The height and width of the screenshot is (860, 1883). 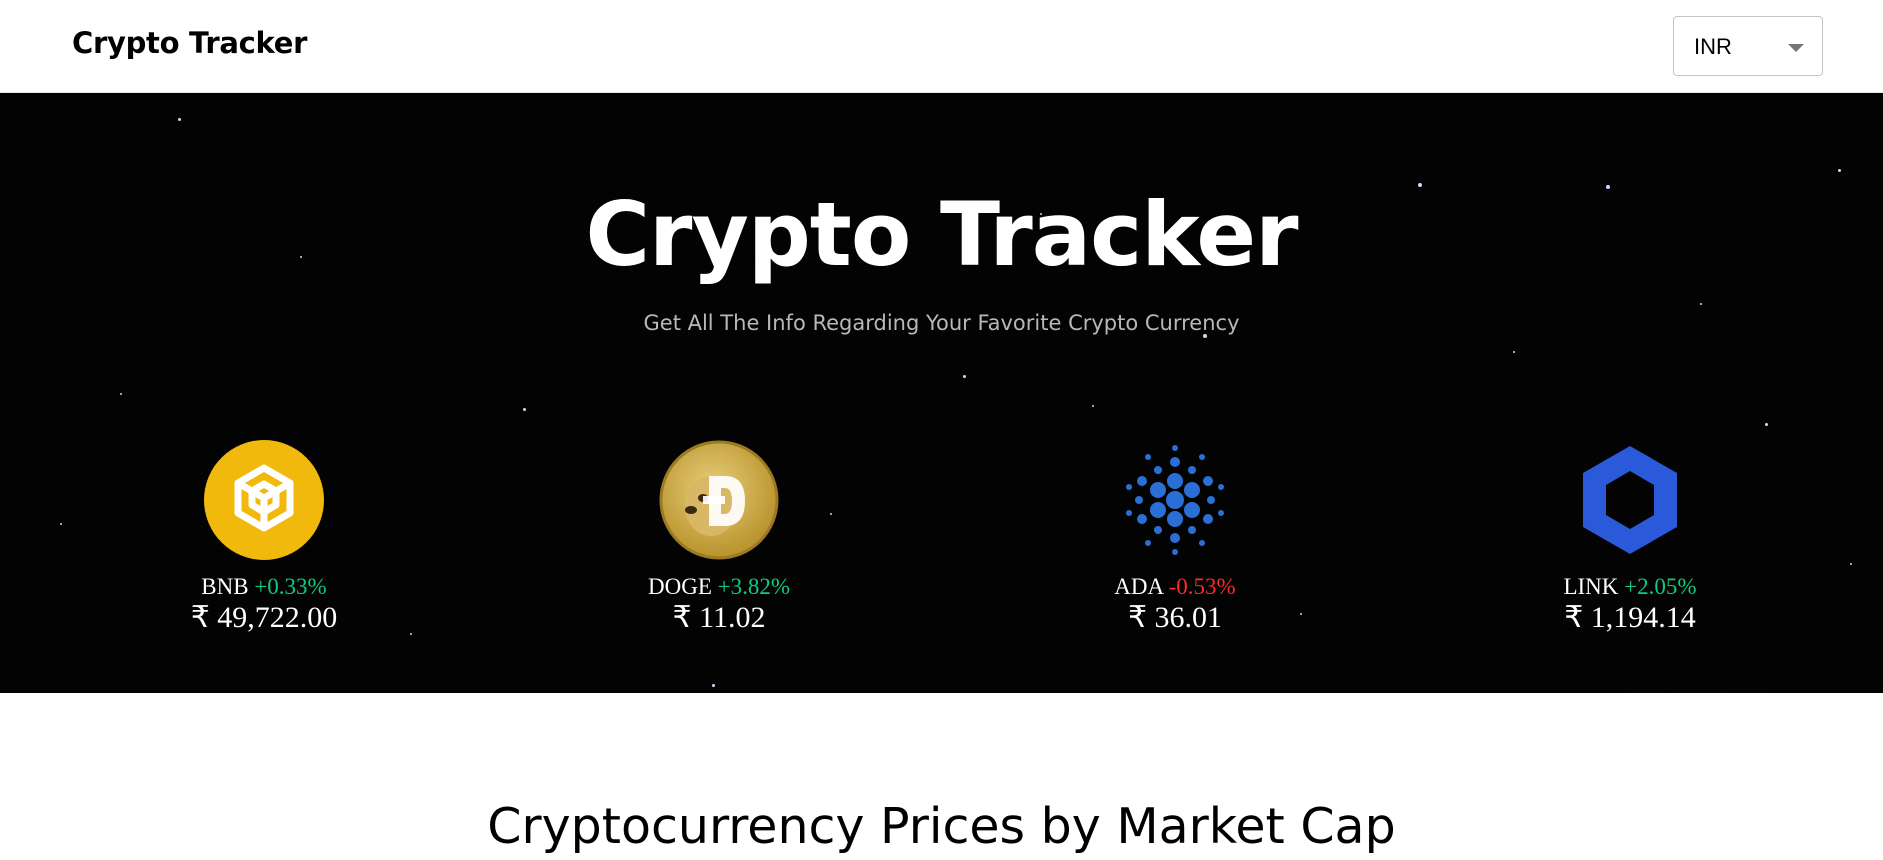 What do you see at coordinates (1748, 46) in the screenshot?
I see `currency-select: INR` at bounding box center [1748, 46].